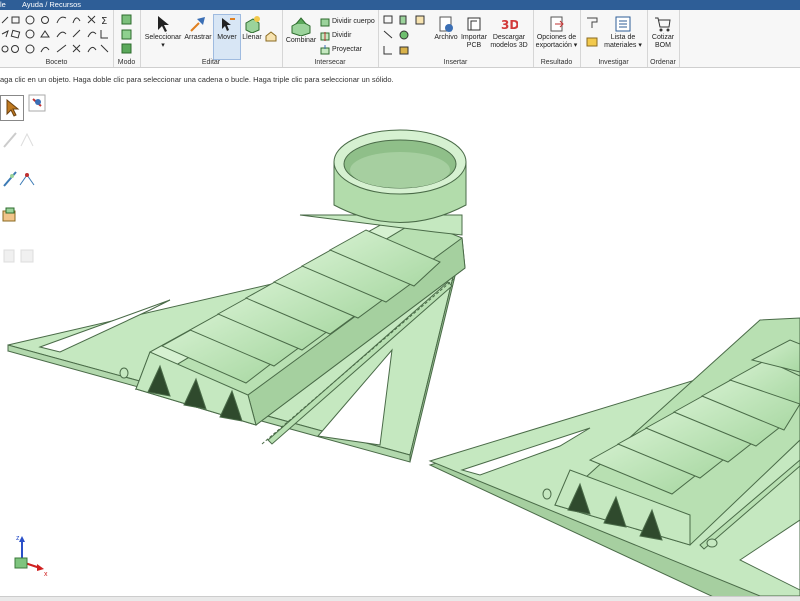  I want to click on spline-icon, so click(76, 20).